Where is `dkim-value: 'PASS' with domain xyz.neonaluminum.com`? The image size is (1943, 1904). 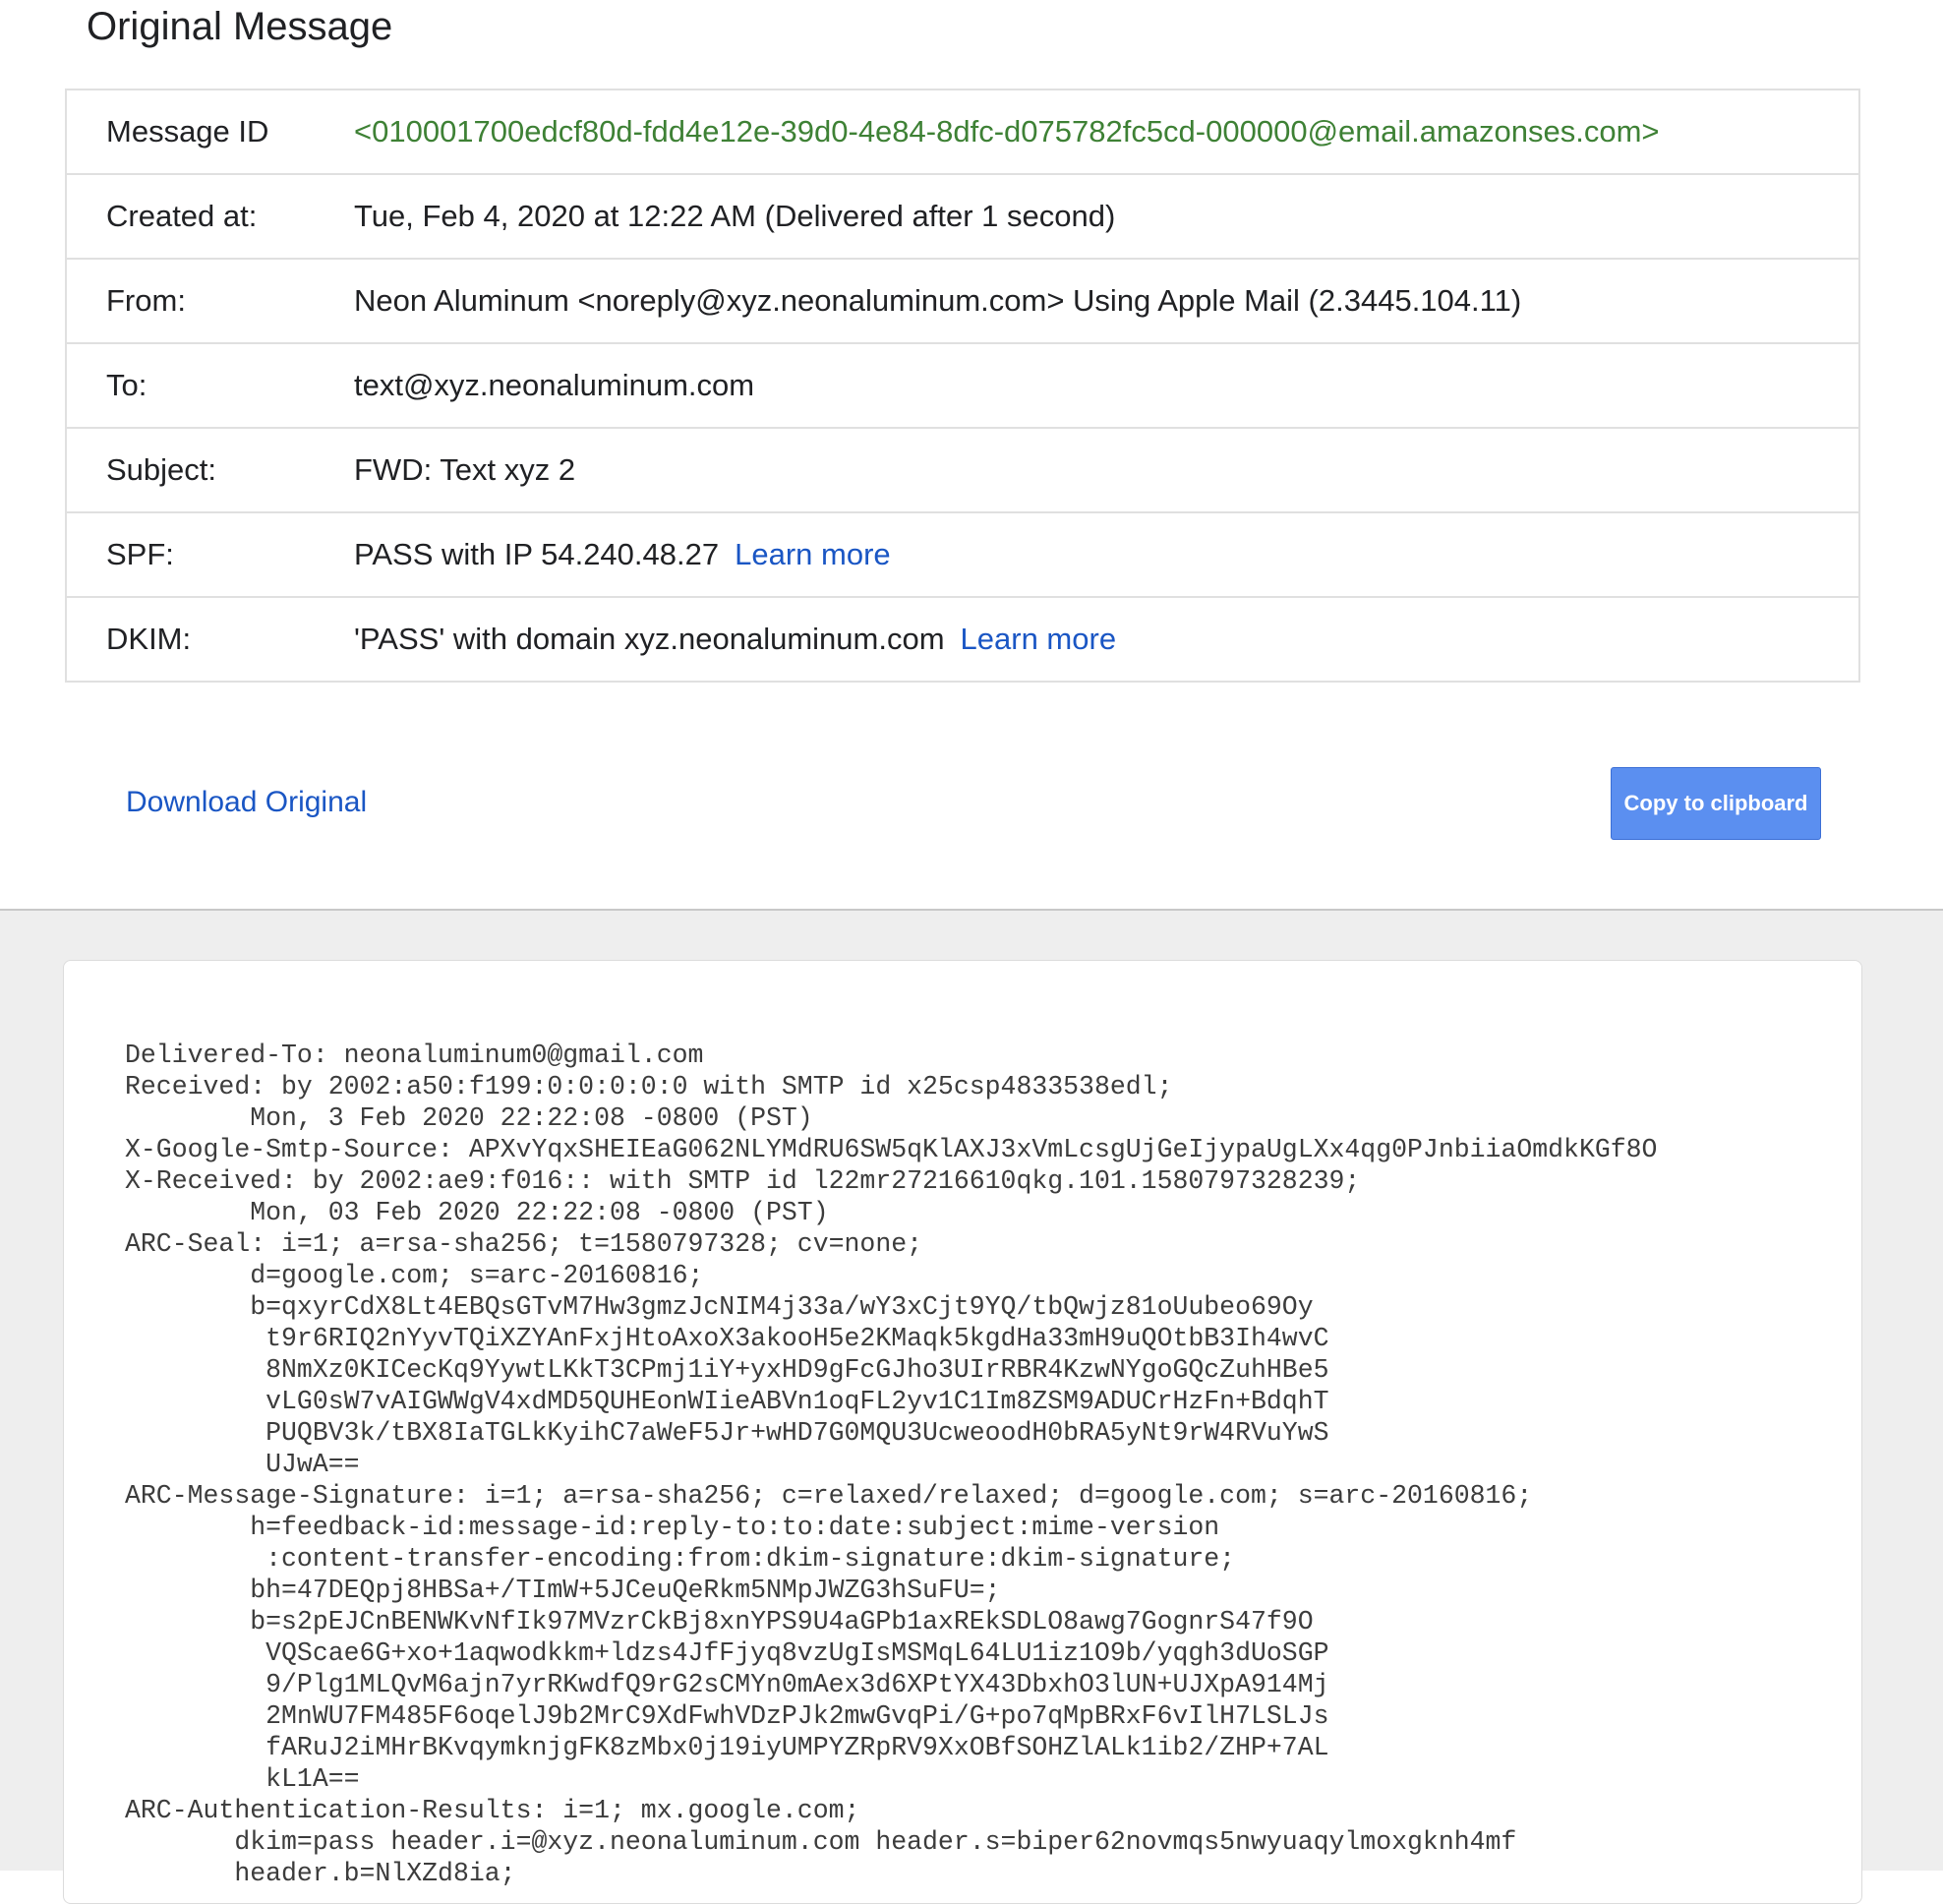
dkim-value: 'PASS' with domain xyz.neonaluminum.com is located at coordinates (650, 639).